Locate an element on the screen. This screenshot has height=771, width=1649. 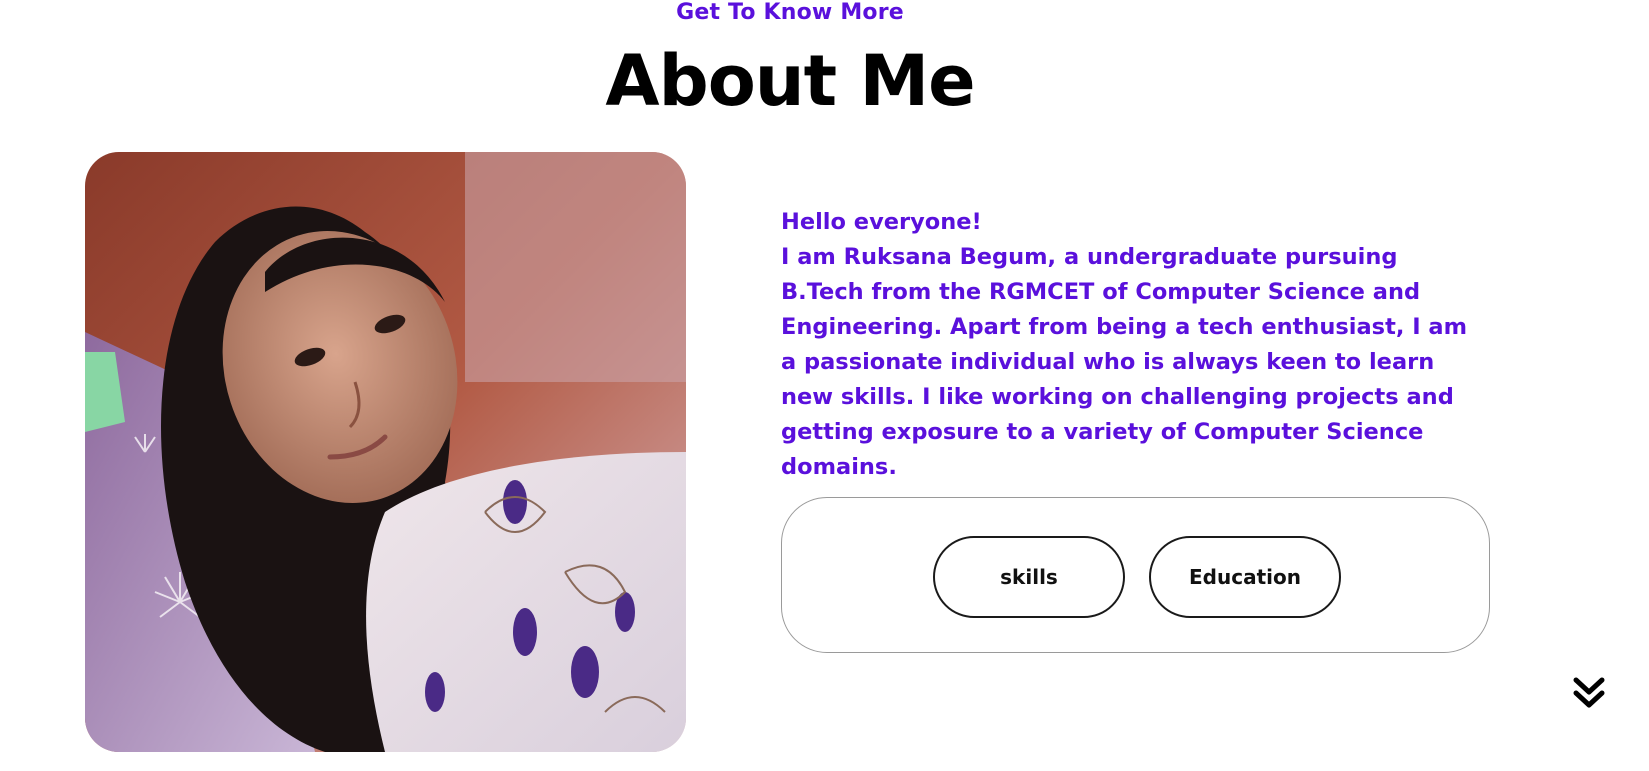
double-chevron-down-icon is located at coordinates (1589, 693).